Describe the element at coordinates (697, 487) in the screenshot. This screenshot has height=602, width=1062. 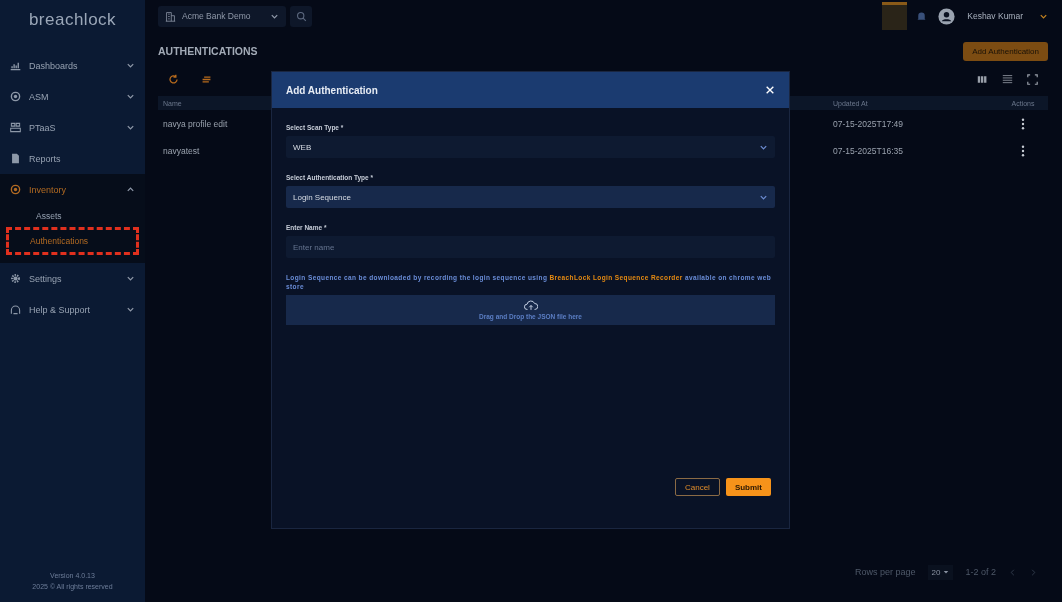
I see `cancel-button: Cancel` at that location.